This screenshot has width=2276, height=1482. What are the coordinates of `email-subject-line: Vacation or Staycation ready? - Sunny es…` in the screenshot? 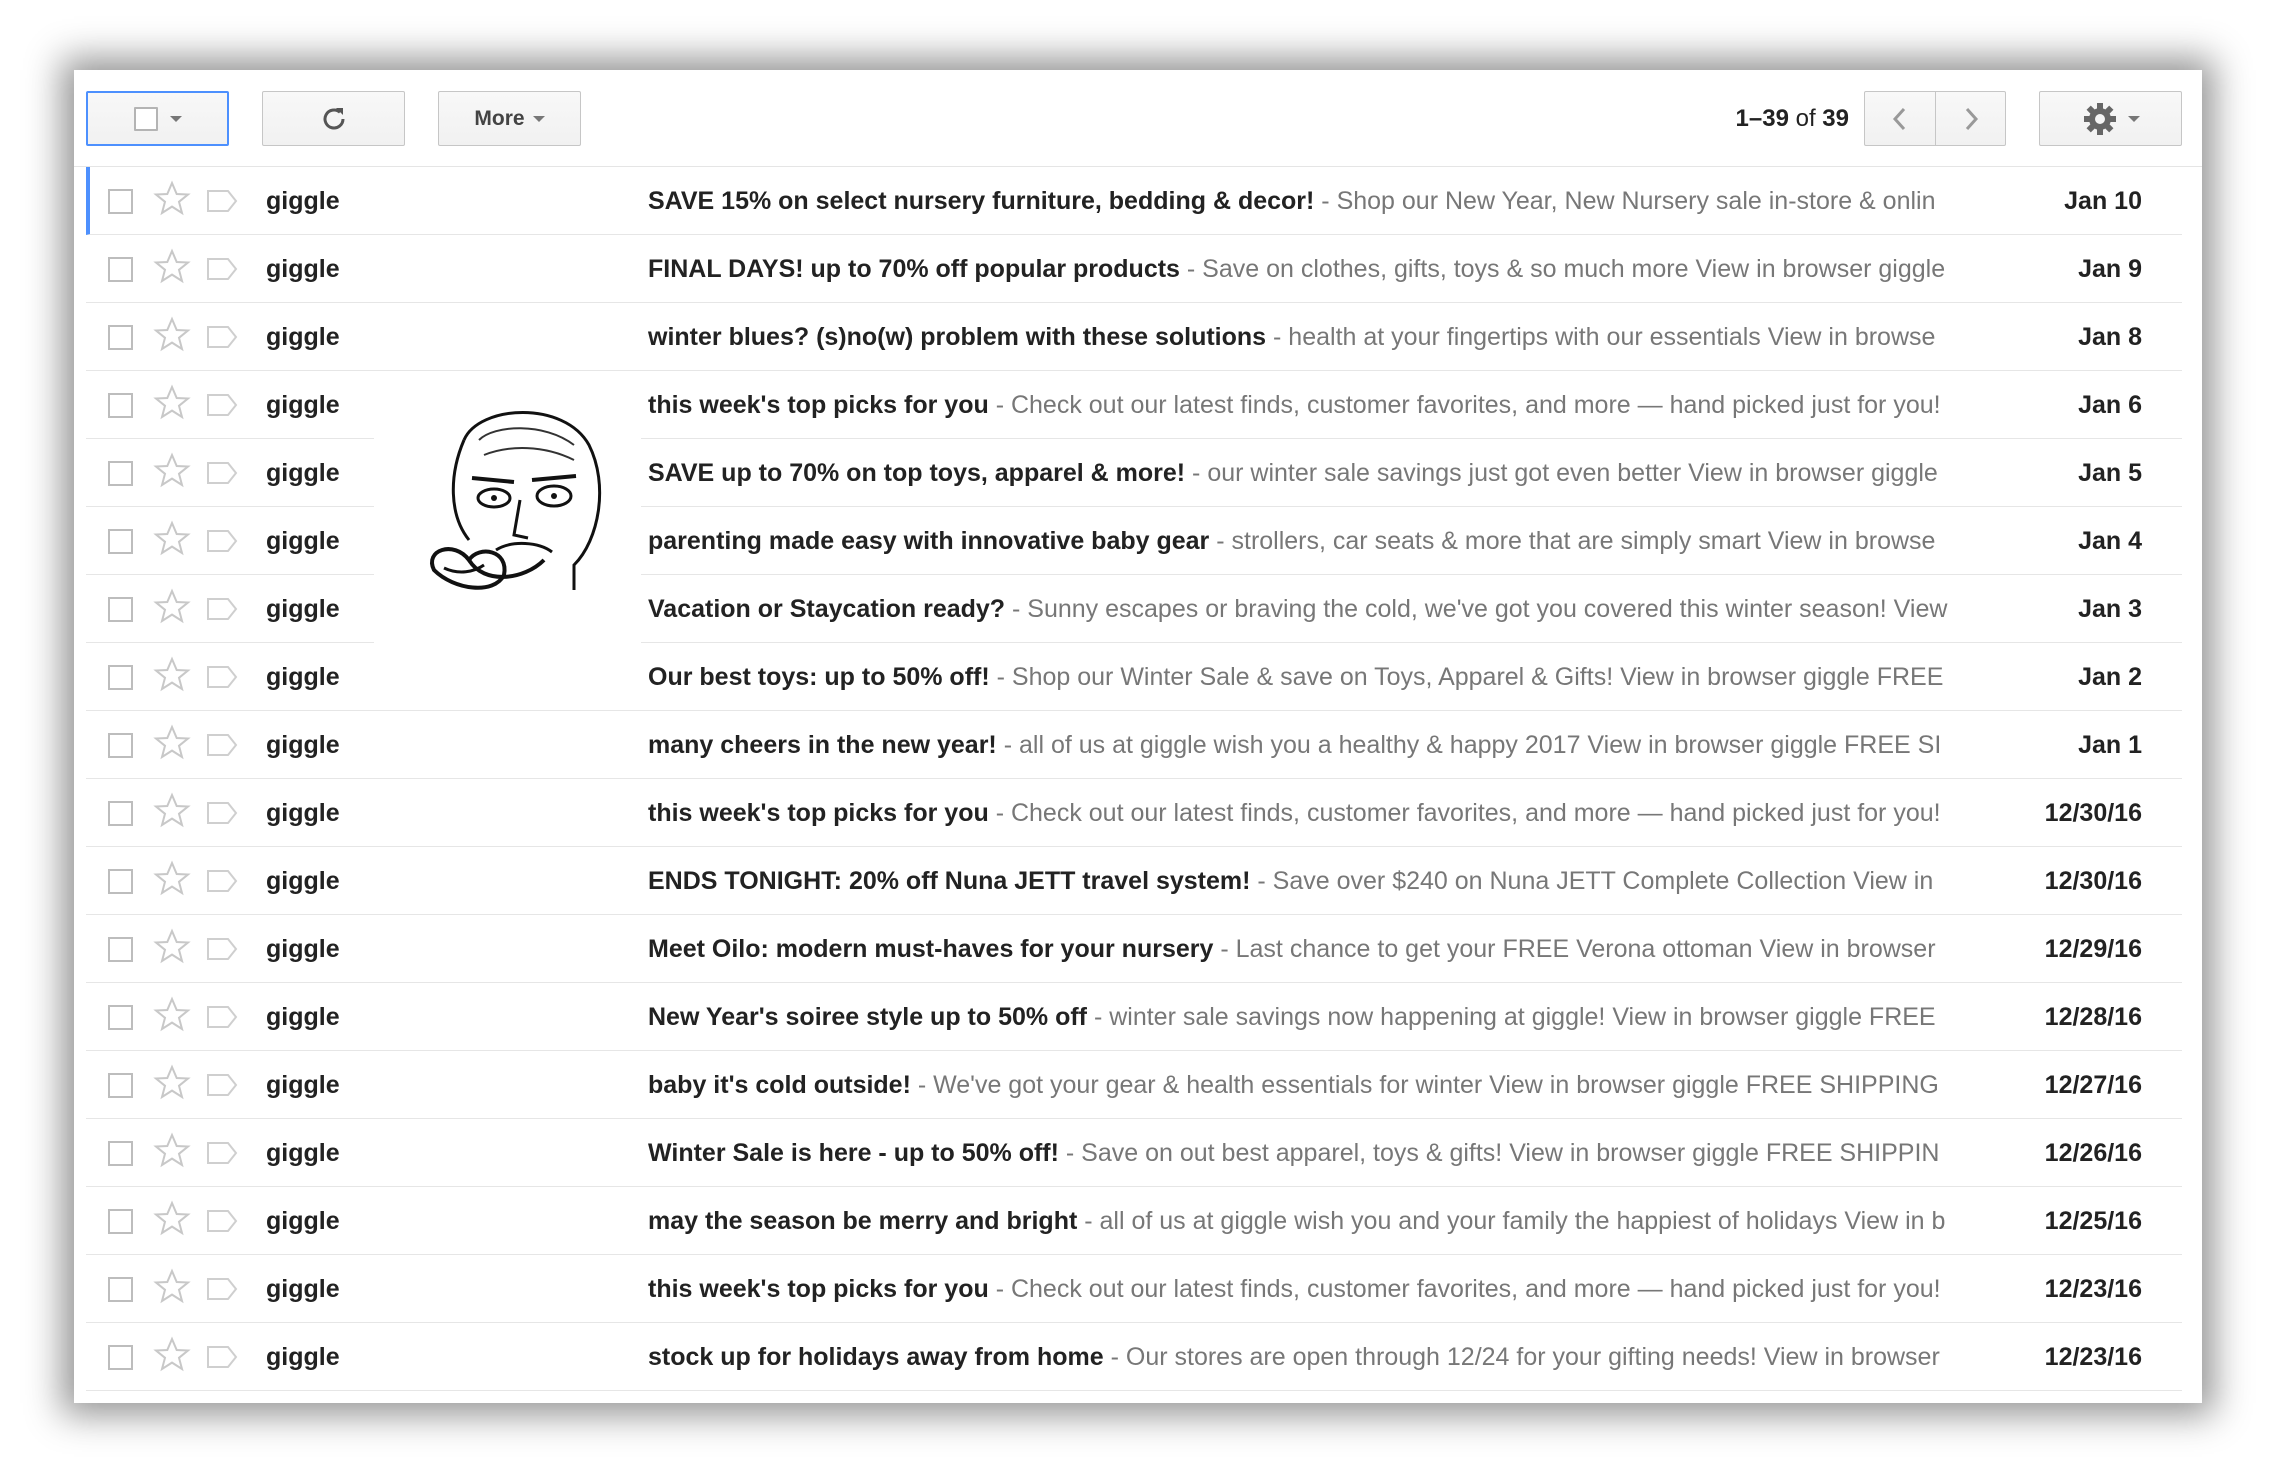 It's located at (1348, 609).